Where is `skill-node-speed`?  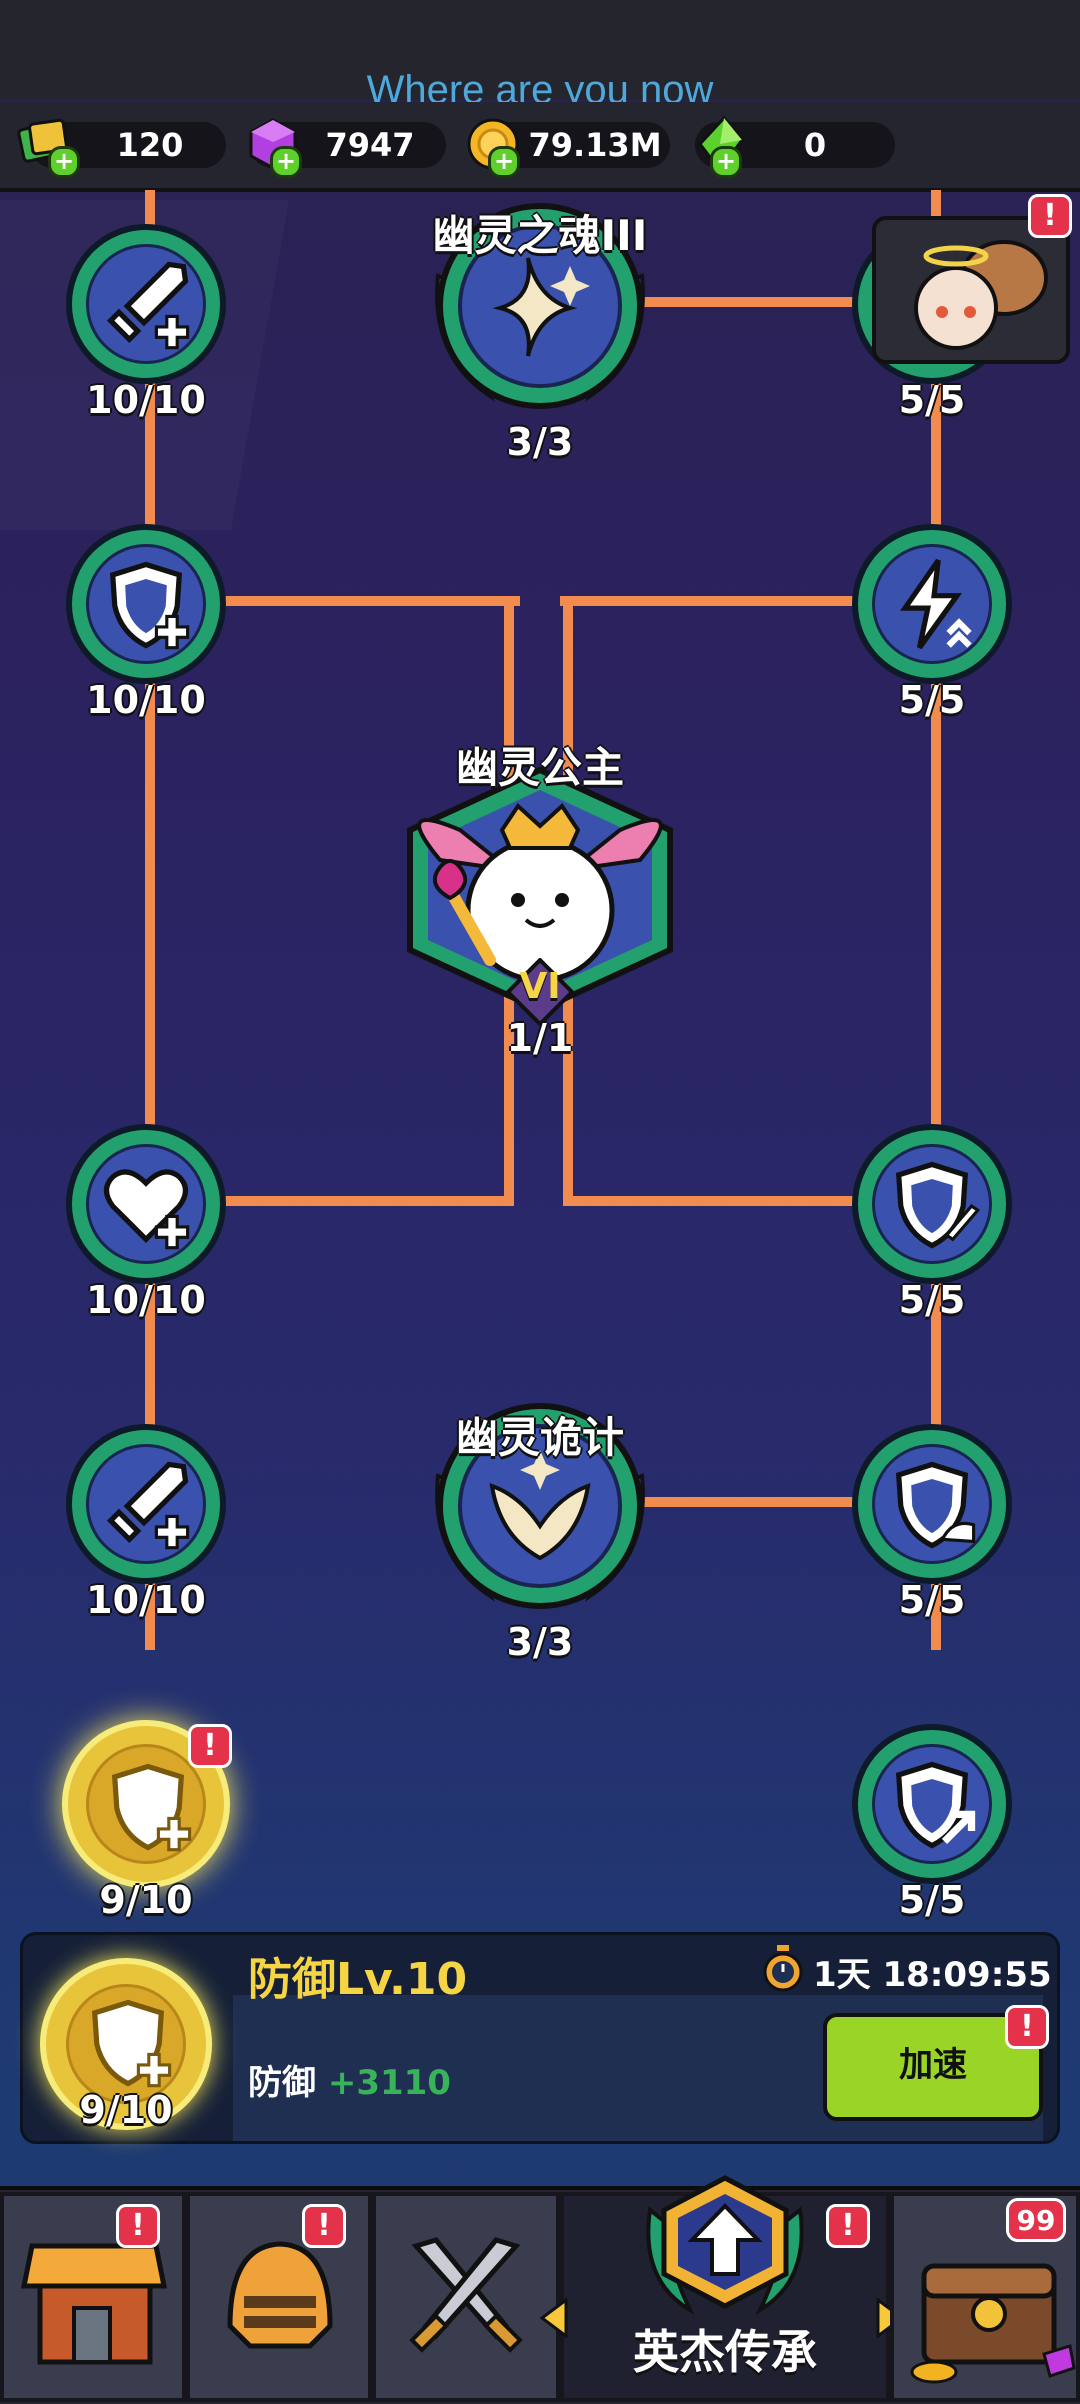
skill-node-speed is located at coordinates (932, 604).